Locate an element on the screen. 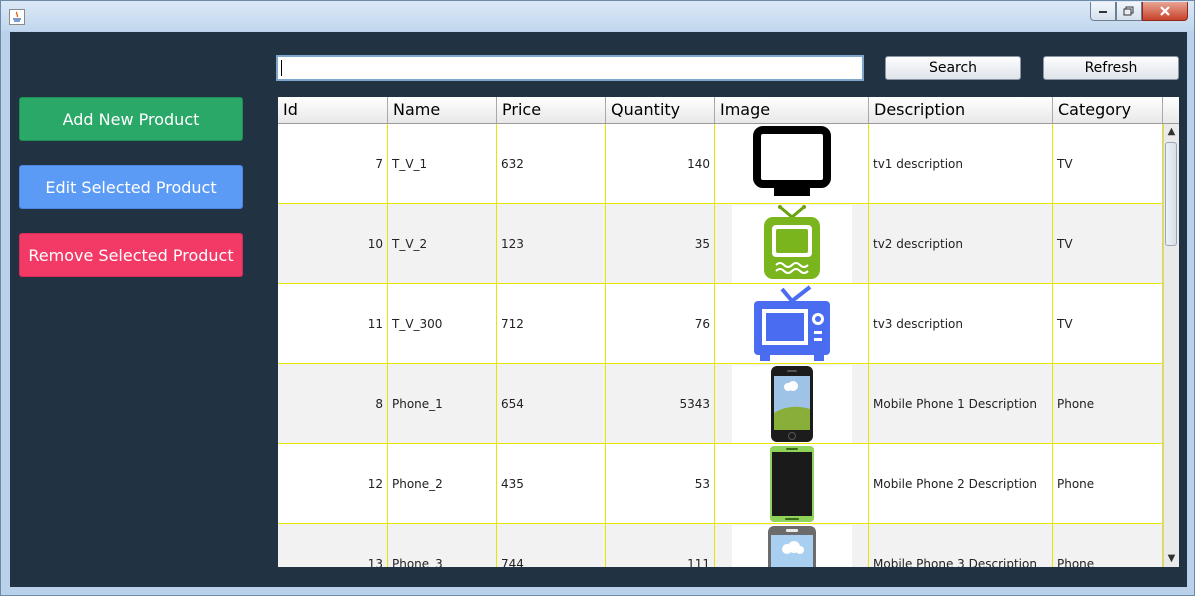 This screenshot has height=596, width=1195. tv-monitor-icon is located at coordinates (791, 160).